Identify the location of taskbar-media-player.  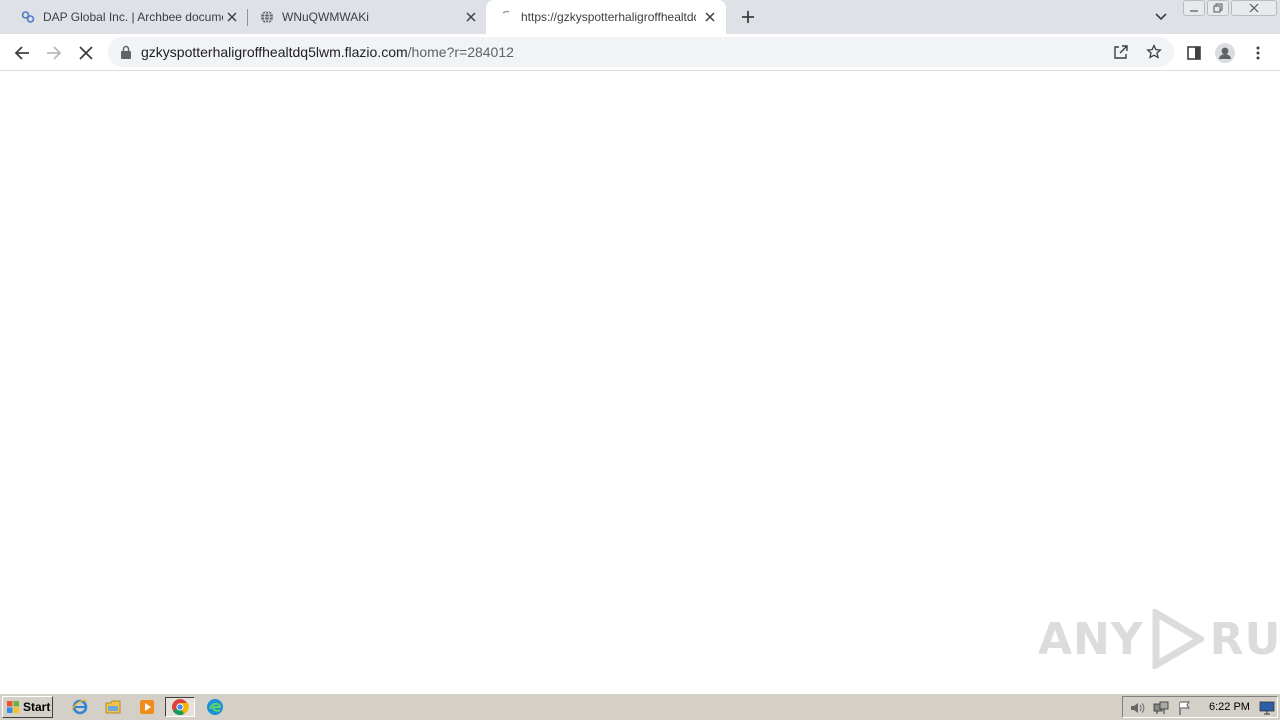
(147, 707).